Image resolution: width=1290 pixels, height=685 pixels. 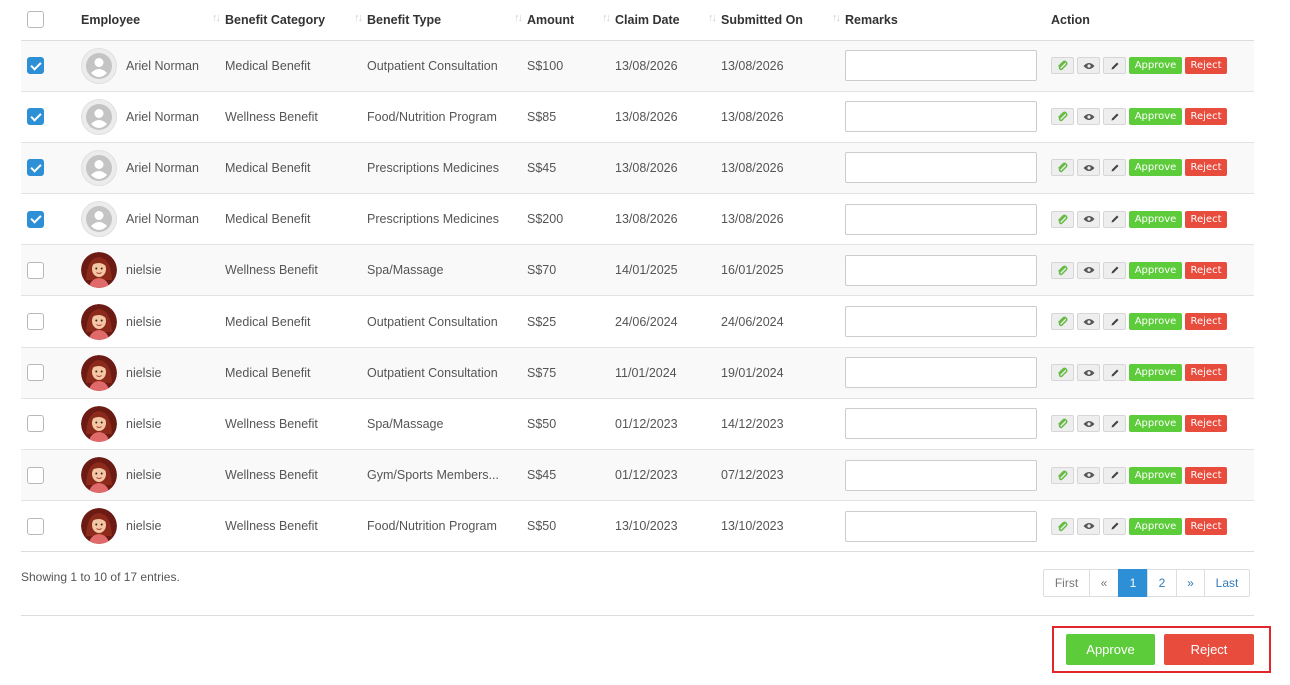 I want to click on employee-header: Employee ↑↓, so click(x=153, y=20).